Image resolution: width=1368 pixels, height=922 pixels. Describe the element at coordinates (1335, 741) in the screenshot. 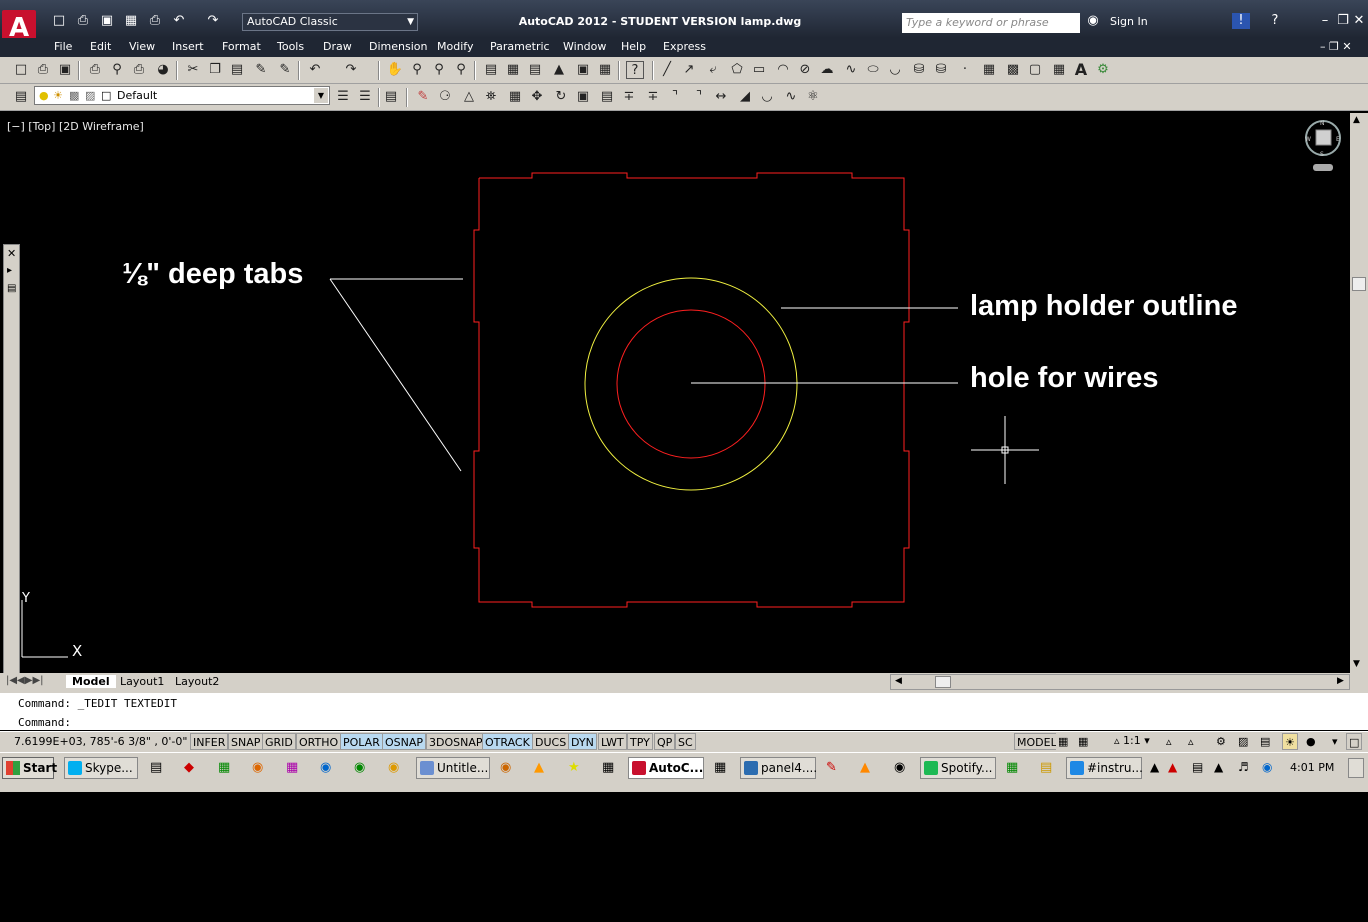

I see `status-menu-icon: ▾` at that location.